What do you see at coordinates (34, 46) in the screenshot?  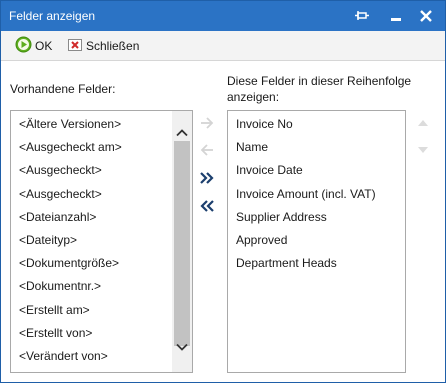 I see `ok-button: OK` at bounding box center [34, 46].